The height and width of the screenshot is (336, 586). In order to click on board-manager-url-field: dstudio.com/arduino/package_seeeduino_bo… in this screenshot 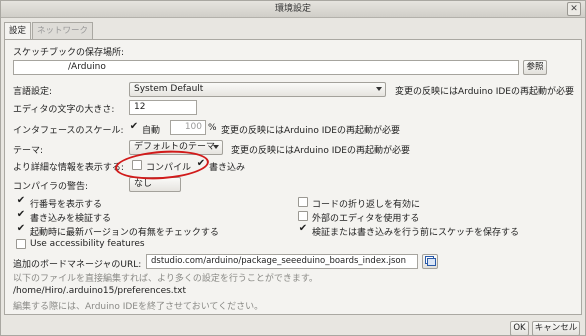, I will do `click(282, 261)`.